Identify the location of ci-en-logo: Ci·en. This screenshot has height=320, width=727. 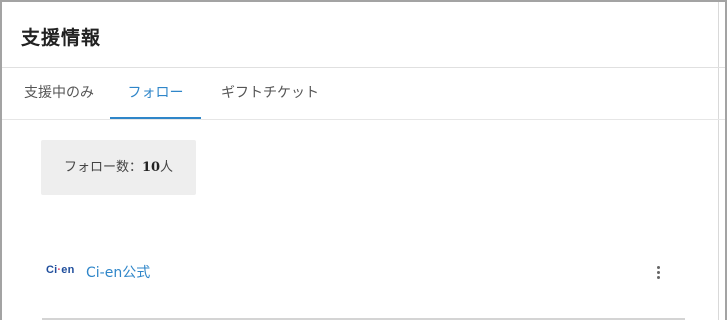
(60, 270).